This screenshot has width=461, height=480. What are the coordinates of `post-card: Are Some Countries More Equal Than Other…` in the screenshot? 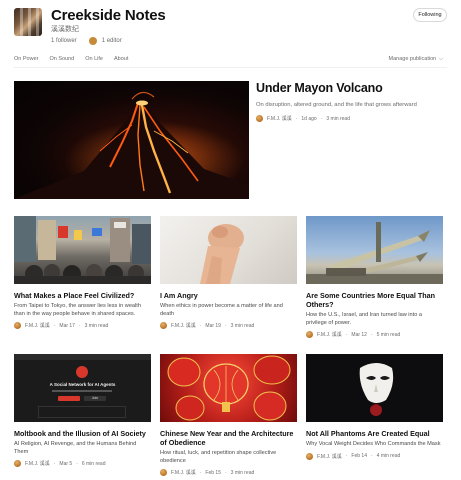 It's located at (374, 277).